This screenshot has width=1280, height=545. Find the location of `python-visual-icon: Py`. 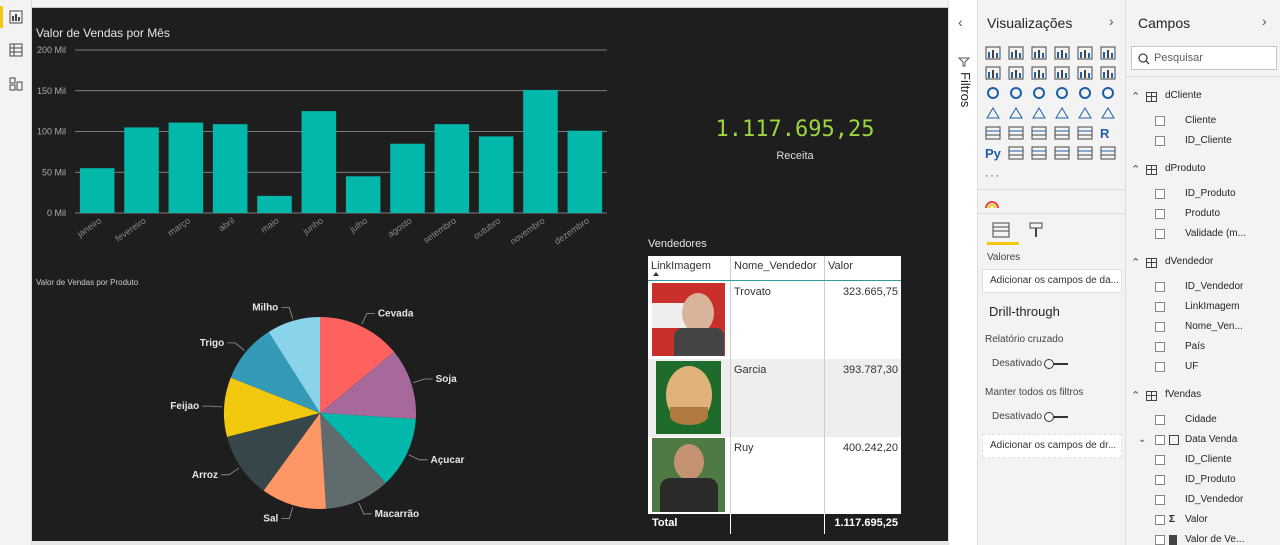

python-visual-icon: Py is located at coordinates (993, 153).